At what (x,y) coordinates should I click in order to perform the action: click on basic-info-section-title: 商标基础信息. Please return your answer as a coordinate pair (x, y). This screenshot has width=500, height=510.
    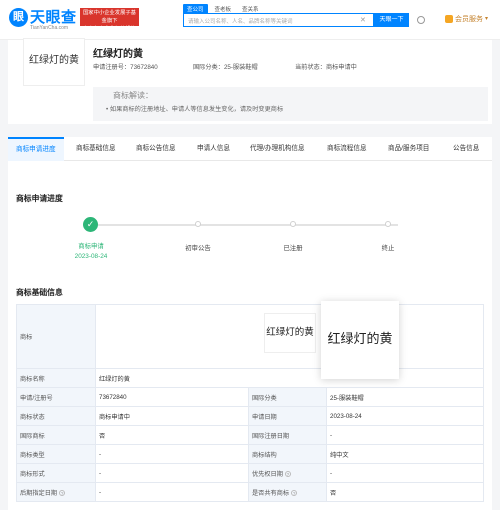
    Looking at the image, I should click on (39, 292).